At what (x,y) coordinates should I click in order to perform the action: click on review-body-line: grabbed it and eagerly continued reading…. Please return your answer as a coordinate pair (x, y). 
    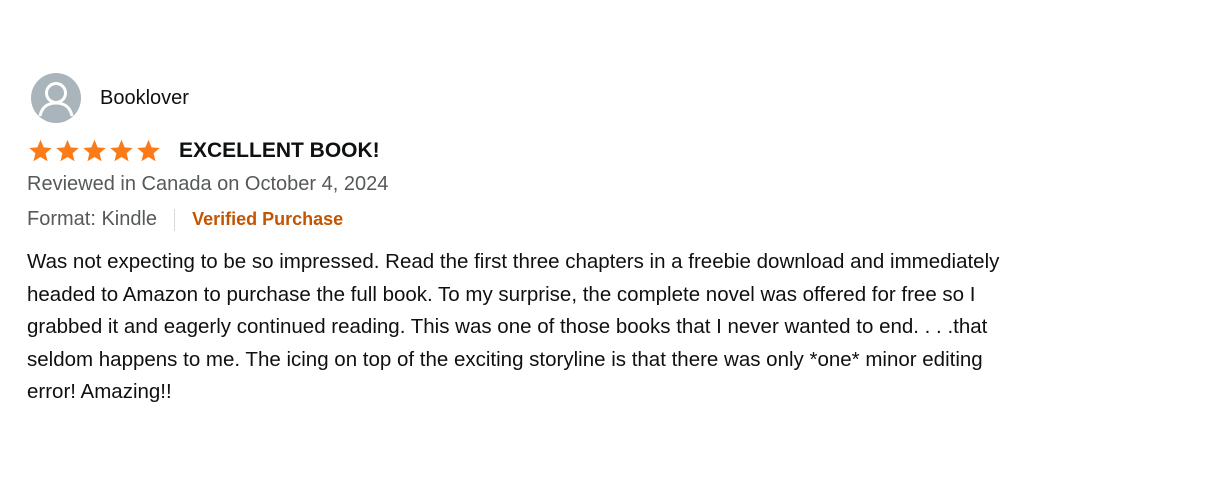
    Looking at the image, I should click on (507, 326).